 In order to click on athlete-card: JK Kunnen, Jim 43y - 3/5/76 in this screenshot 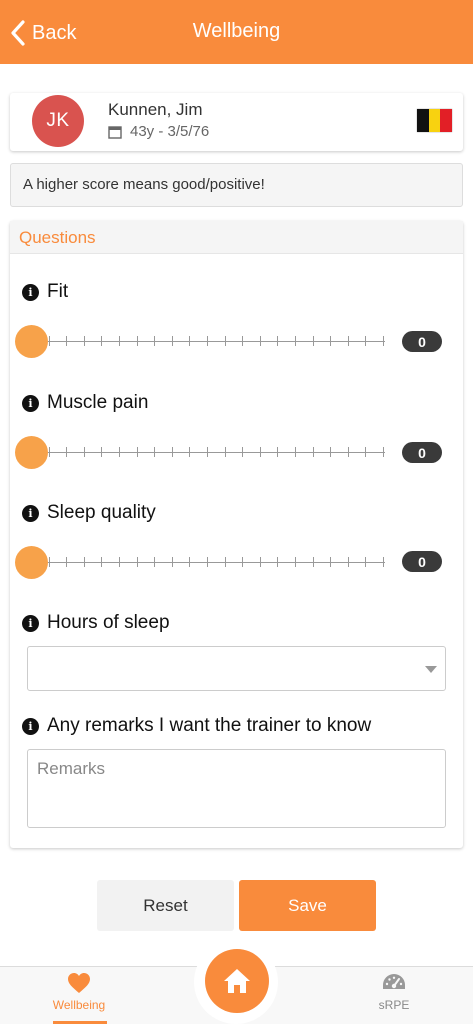, I will do `click(236, 122)`.